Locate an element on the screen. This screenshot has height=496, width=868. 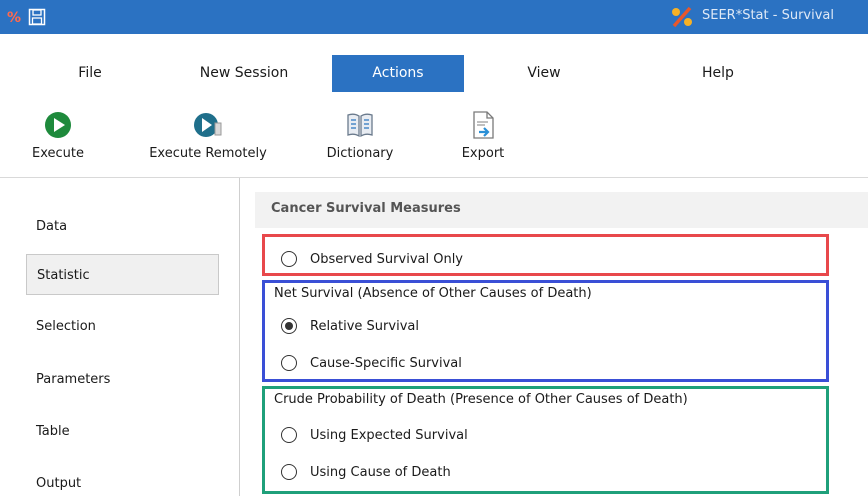
seerstat-percent-icon: % is located at coordinates (15, 17).